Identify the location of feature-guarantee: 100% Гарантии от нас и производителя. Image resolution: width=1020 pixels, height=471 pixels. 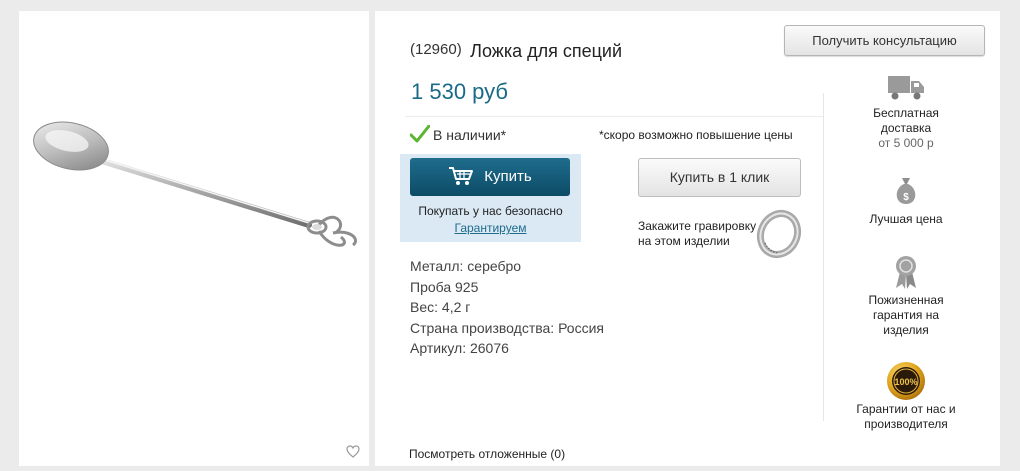
(906, 396).